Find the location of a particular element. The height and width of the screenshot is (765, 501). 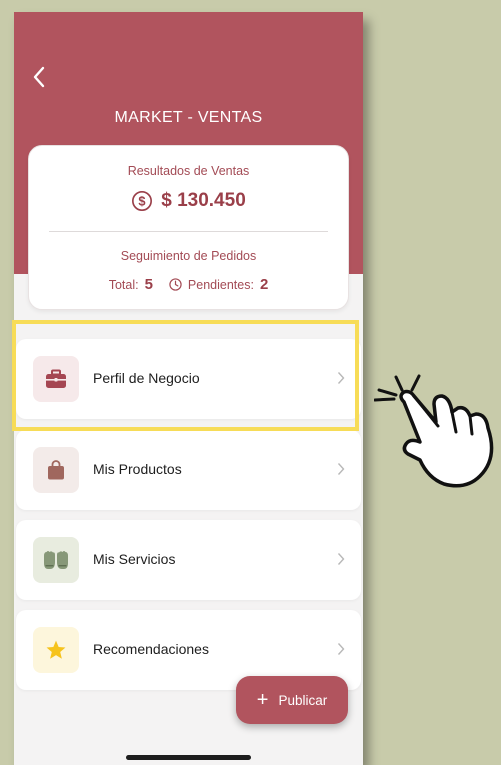

highlight-frame is located at coordinates (185, 375).